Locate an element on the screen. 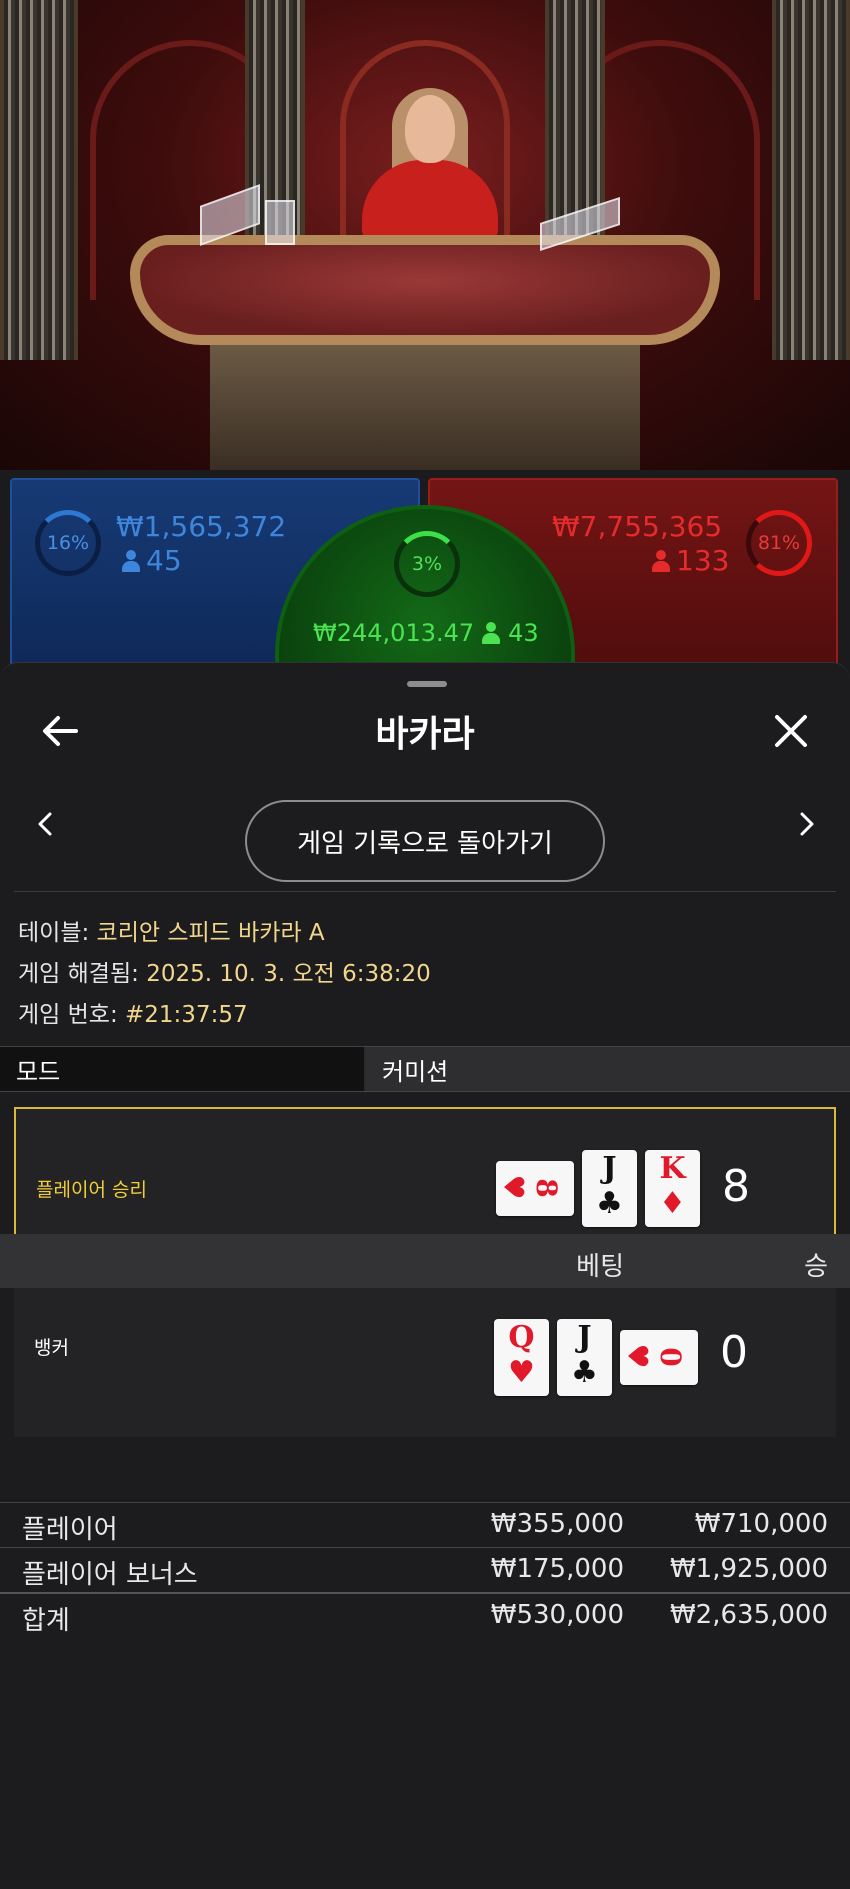  win-amount: ₩1,925,000 is located at coordinates (748, 1569).